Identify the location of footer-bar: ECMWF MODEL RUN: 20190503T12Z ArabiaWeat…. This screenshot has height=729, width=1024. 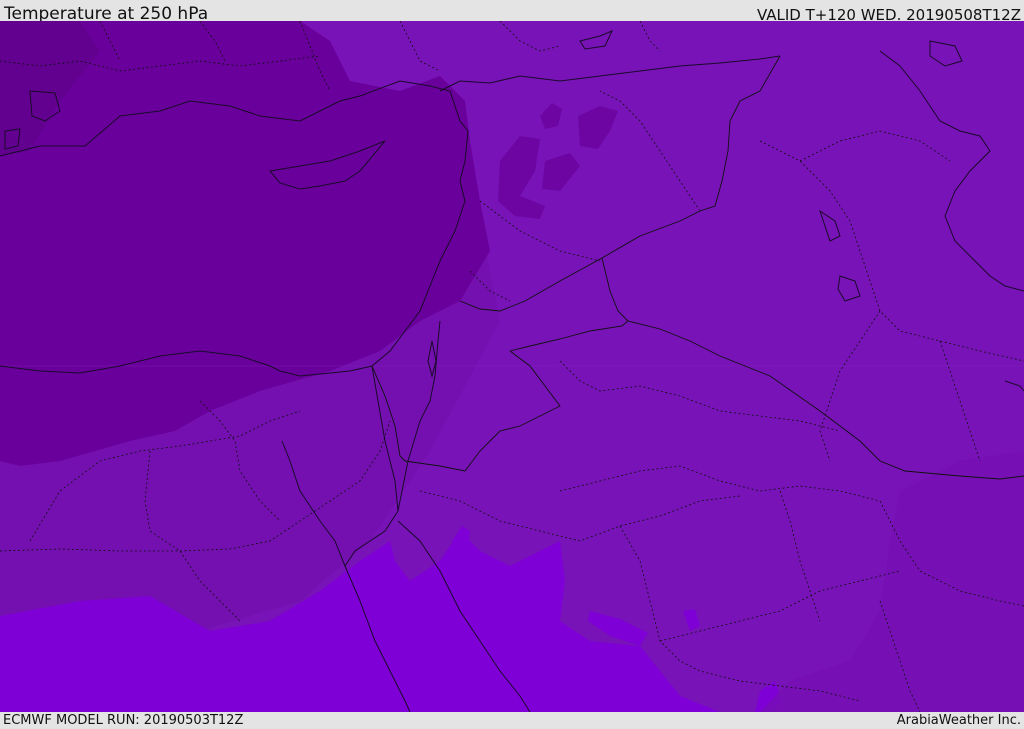
(512, 720).